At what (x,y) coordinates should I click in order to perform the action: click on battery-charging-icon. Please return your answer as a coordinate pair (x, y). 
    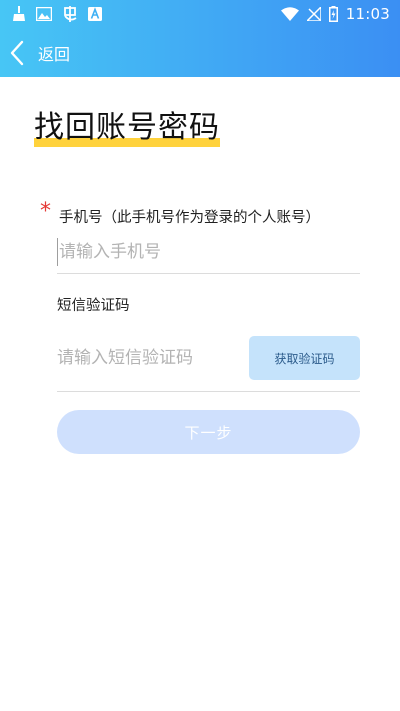
    Looking at the image, I should click on (333, 14).